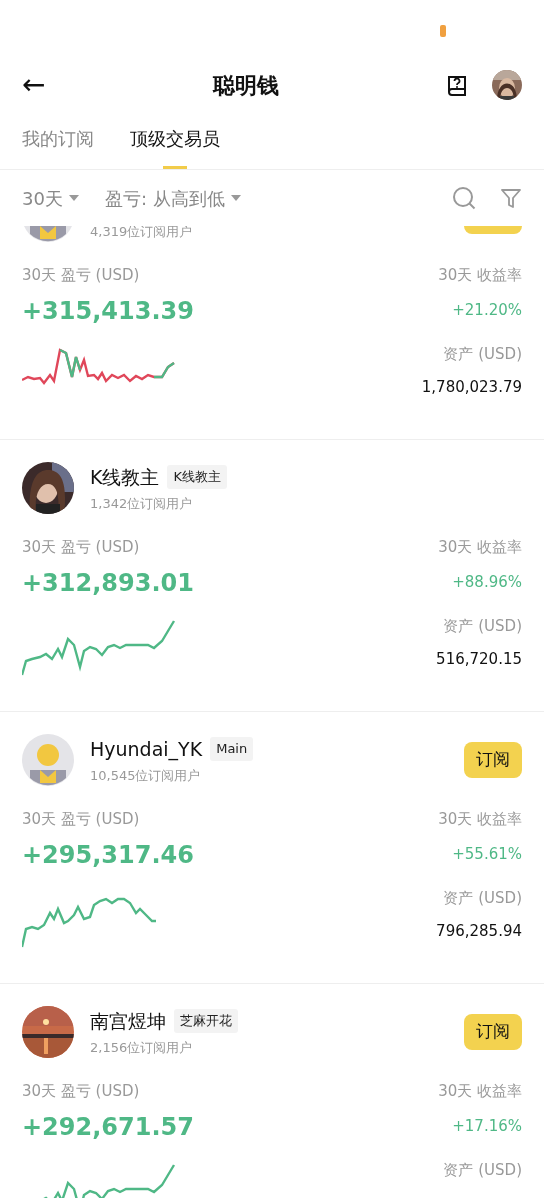 This screenshot has width=544, height=1200. Describe the element at coordinates (128, 1021) in the screenshot. I see `trader-name: 南宫煜坤` at that location.